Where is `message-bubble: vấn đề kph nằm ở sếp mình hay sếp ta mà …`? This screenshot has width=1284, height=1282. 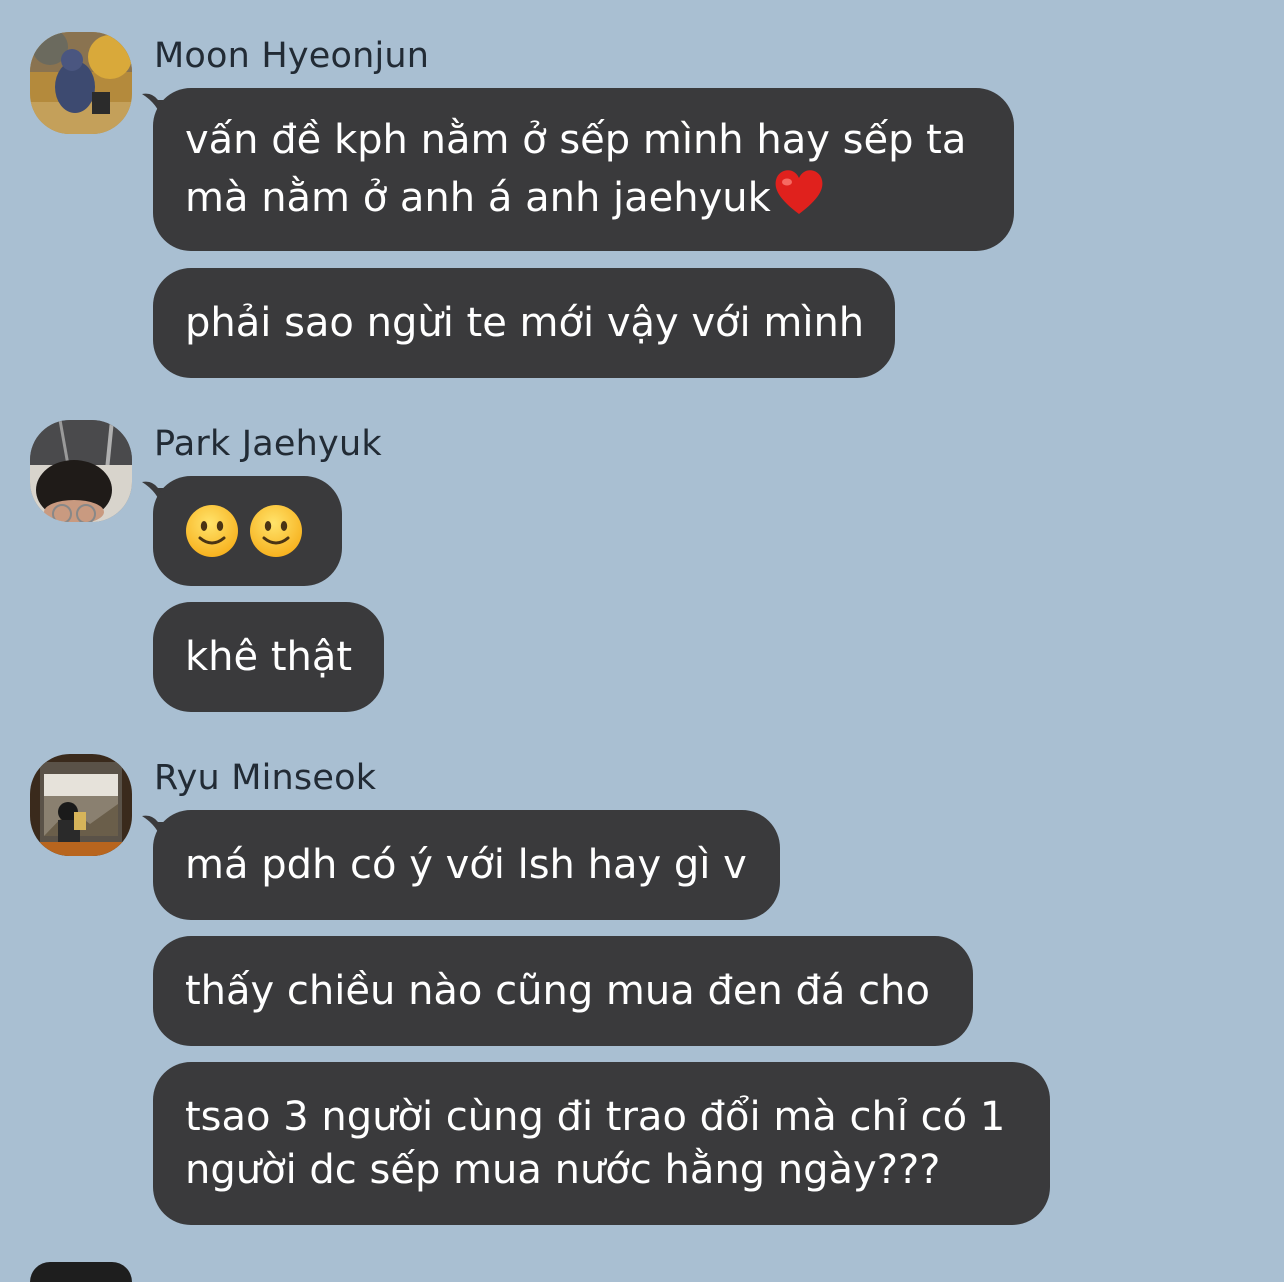 message-bubble: vấn đề kph nằm ở sếp mình hay sếp ta mà … is located at coordinates (583, 169).